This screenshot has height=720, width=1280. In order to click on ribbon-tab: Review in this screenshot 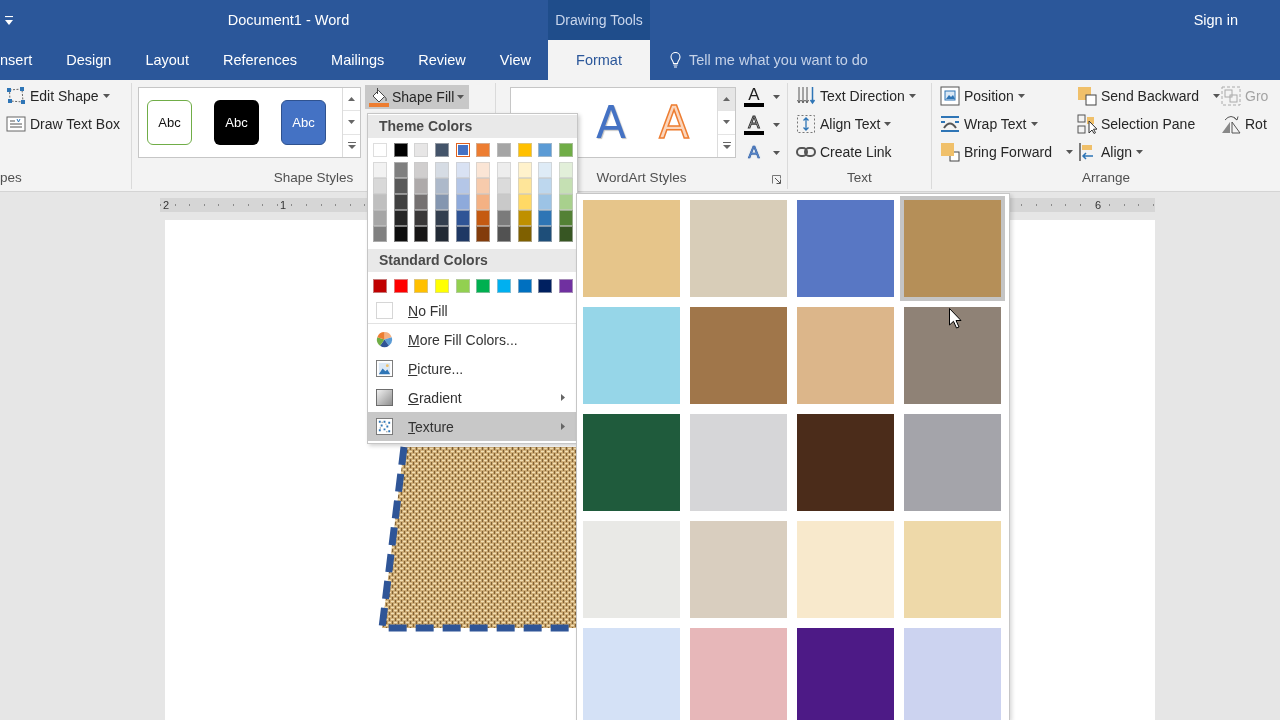, I will do `click(442, 60)`.